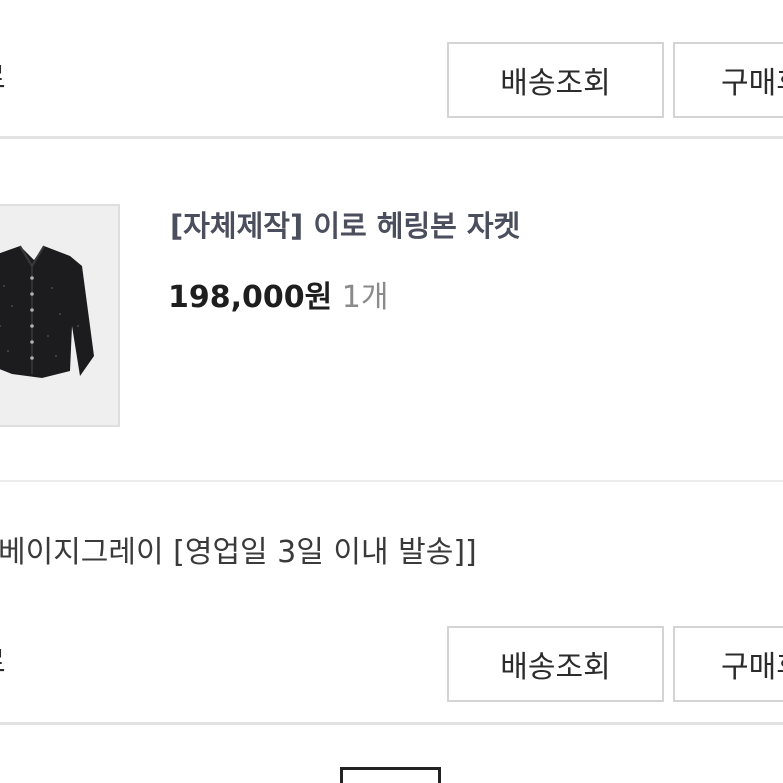 The image size is (783, 783). Describe the element at coordinates (250, 297) in the screenshot. I see `product-price: 198,000원` at that location.